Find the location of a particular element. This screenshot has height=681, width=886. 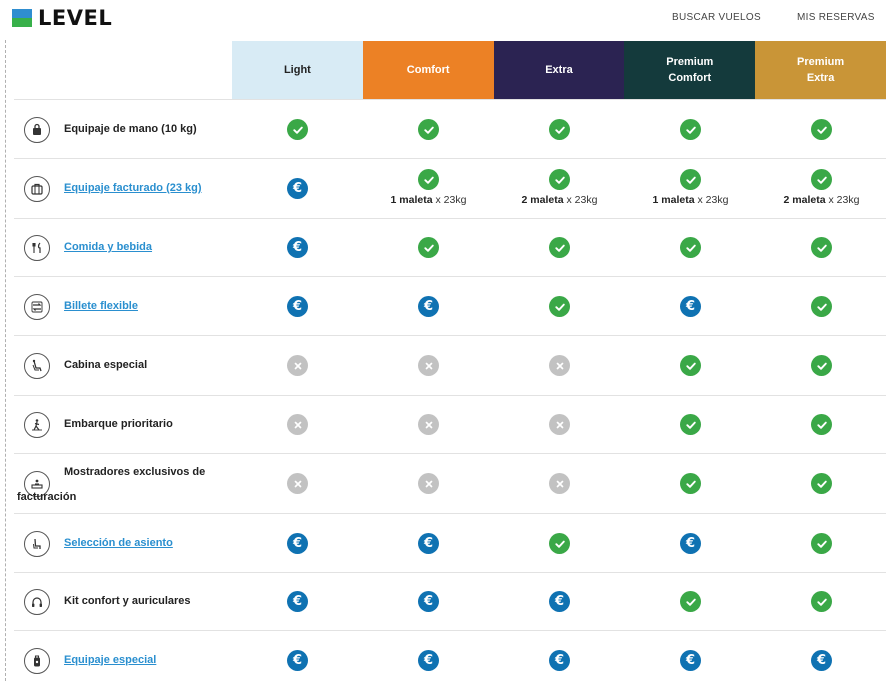

nav-mis-reservas: MIS RESERVAS is located at coordinates (836, 17).